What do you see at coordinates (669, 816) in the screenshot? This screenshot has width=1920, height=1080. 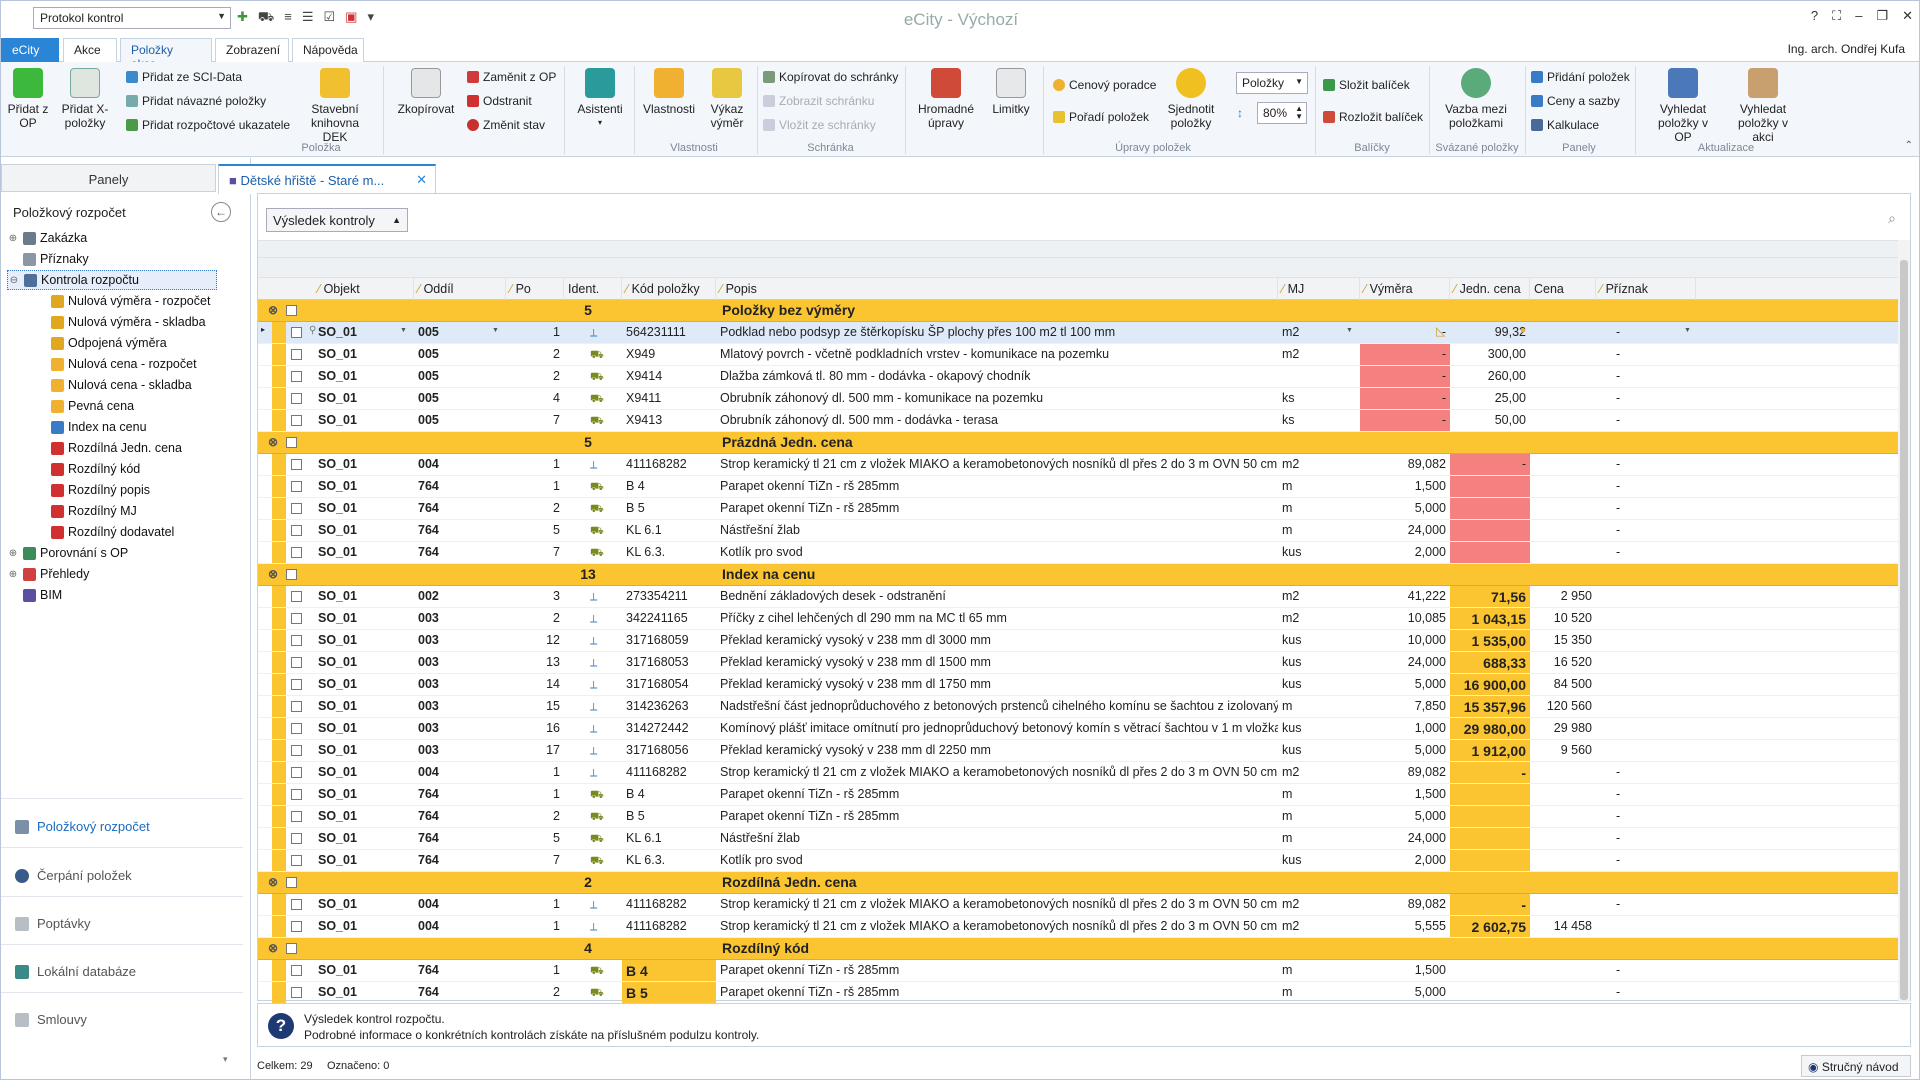 I see `kod-cell: B 5` at bounding box center [669, 816].